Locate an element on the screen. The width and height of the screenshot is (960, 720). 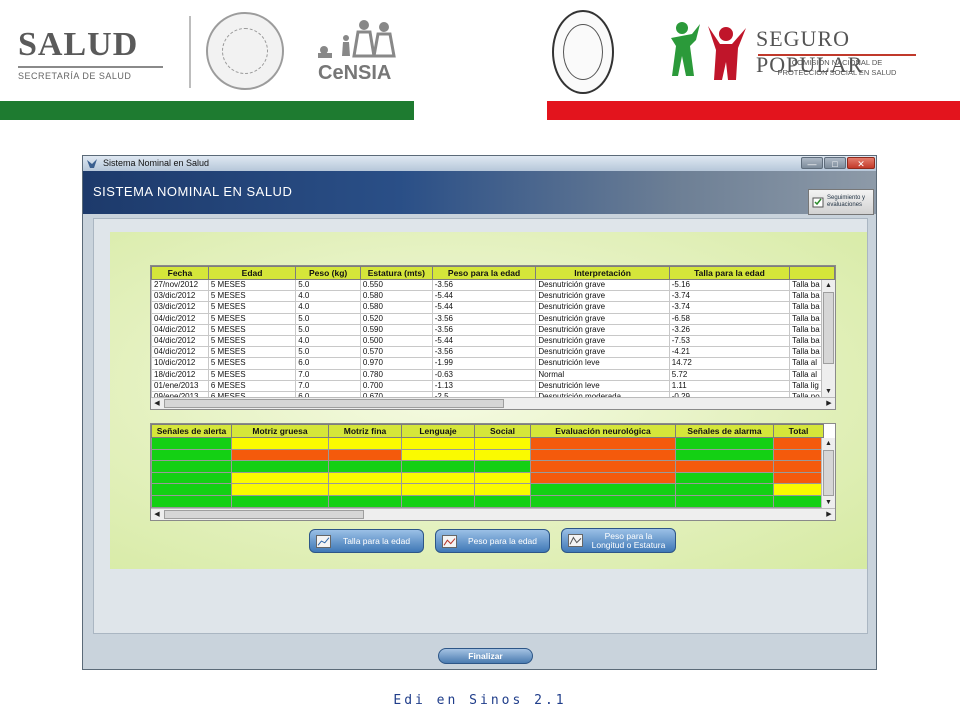
development-column-header: Motriz fina is located at coordinates (365, 431).